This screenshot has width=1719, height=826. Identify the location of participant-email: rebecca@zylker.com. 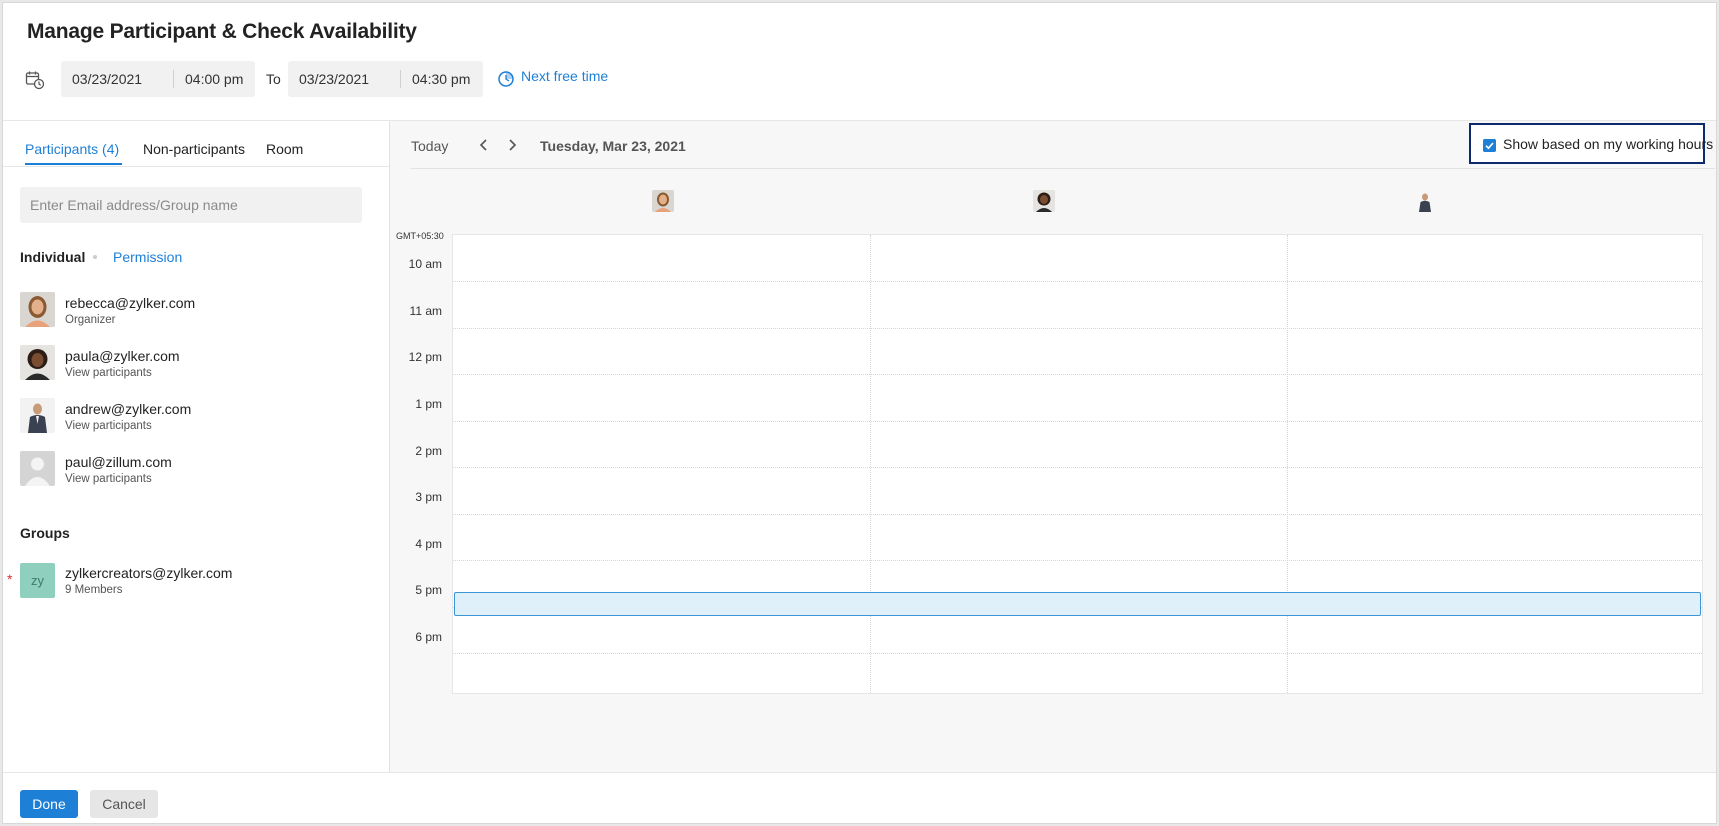
(130, 303).